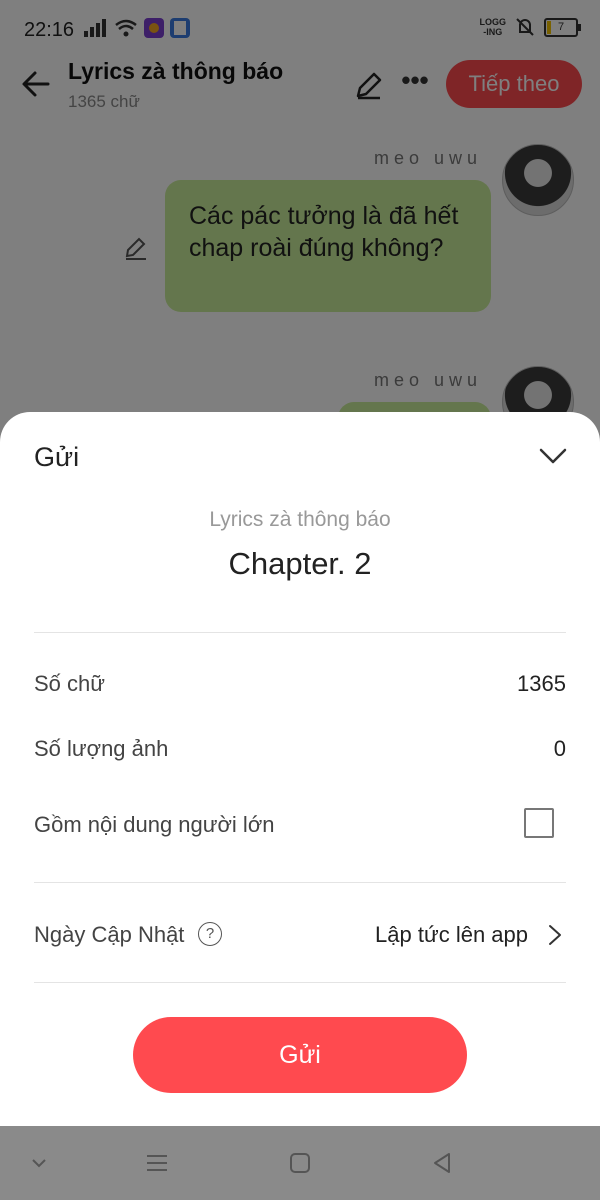 Image resolution: width=600 pixels, height=1202 pixels. Describe the element at coordinates (300, 519) in the screenshot. I see `story-name: Lyrics zà thông báo` at that location.